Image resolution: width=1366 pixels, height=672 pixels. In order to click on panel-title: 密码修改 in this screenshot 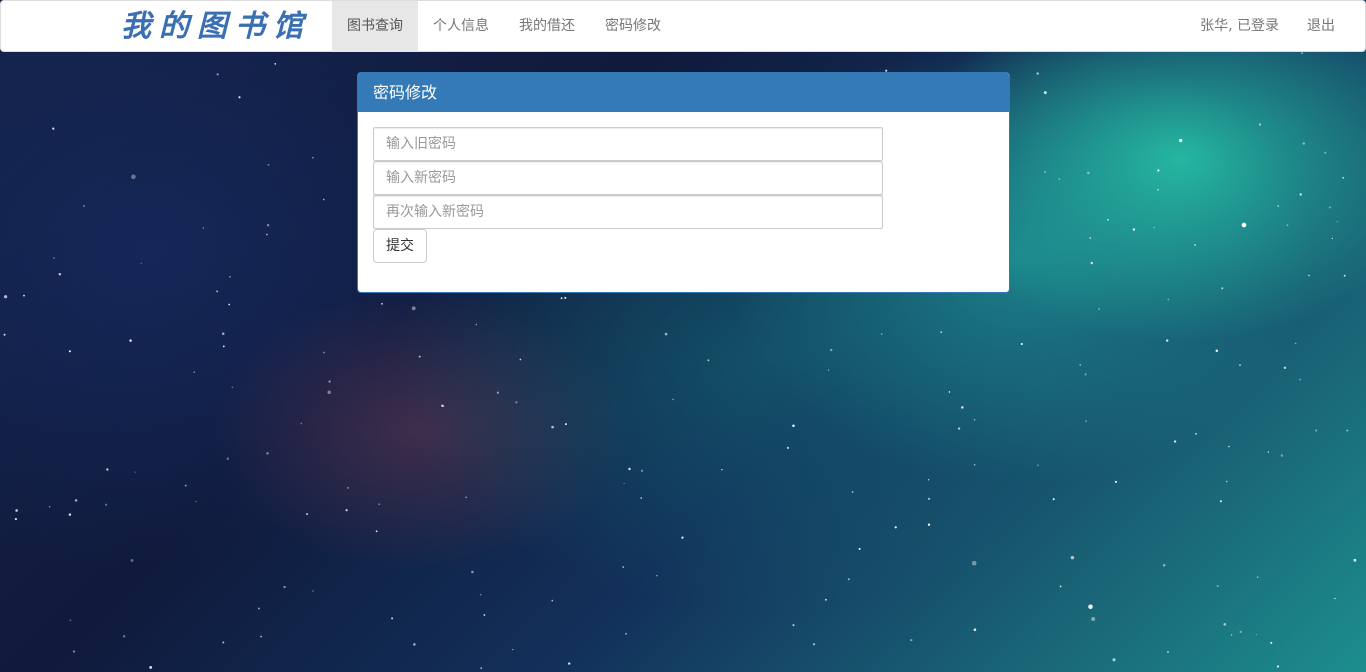, I will do `click(683, 92)`.